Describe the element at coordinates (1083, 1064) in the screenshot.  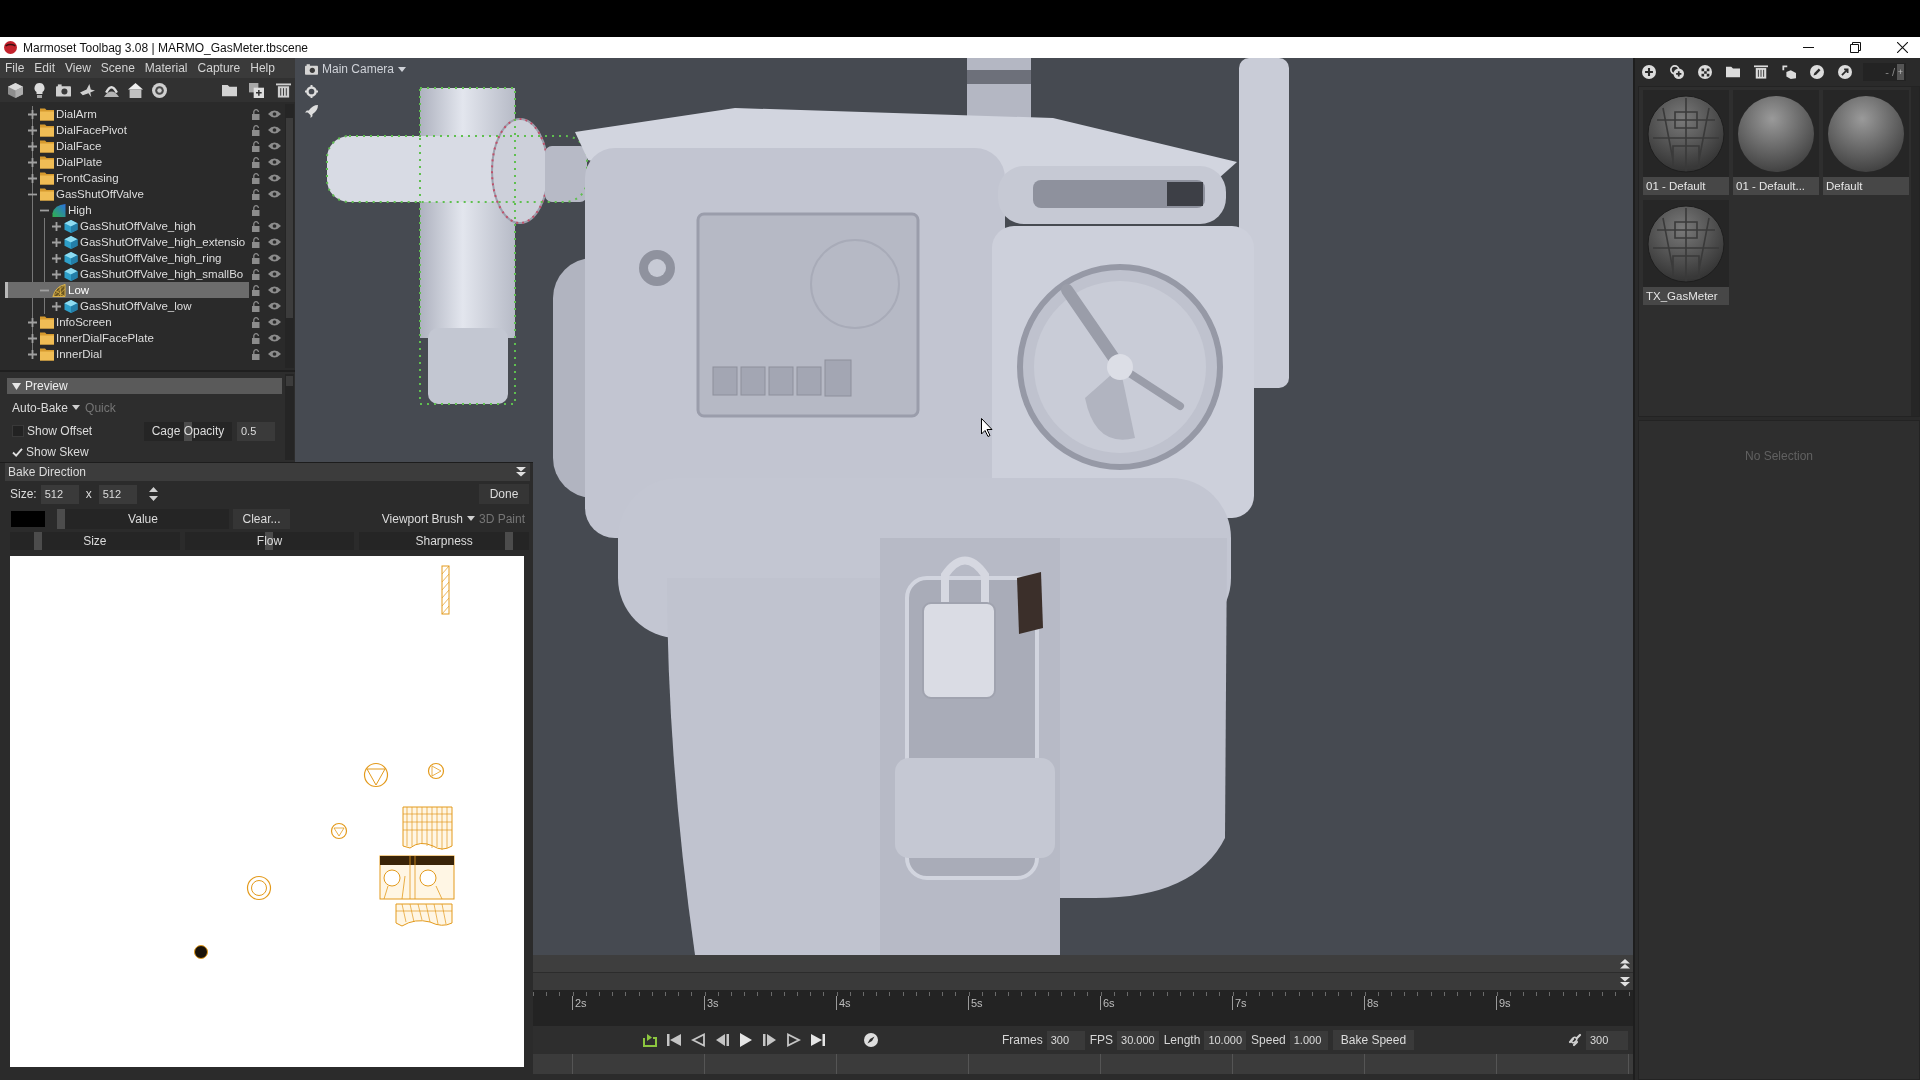
I see `timeline-track` at that location.